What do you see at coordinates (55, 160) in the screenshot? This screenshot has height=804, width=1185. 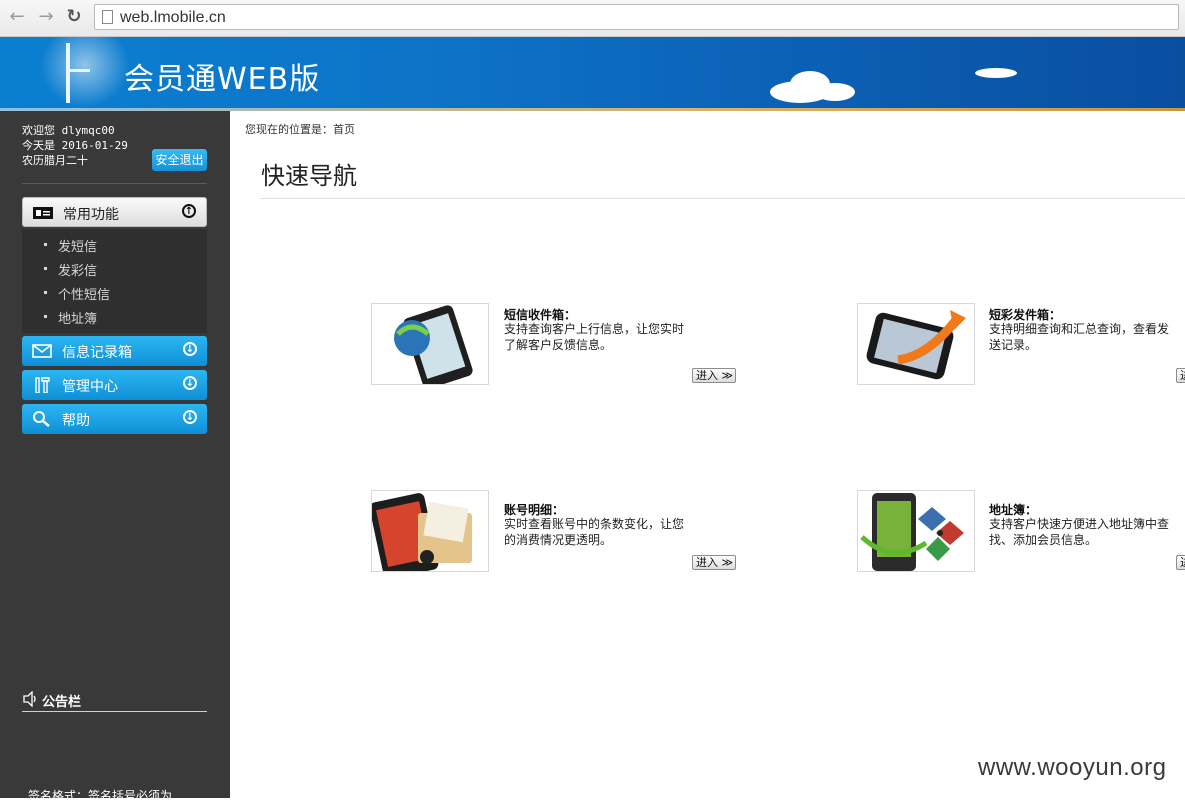 I see `lunar-date-text: 农历腊月二十` at bounding box center [55, 160].